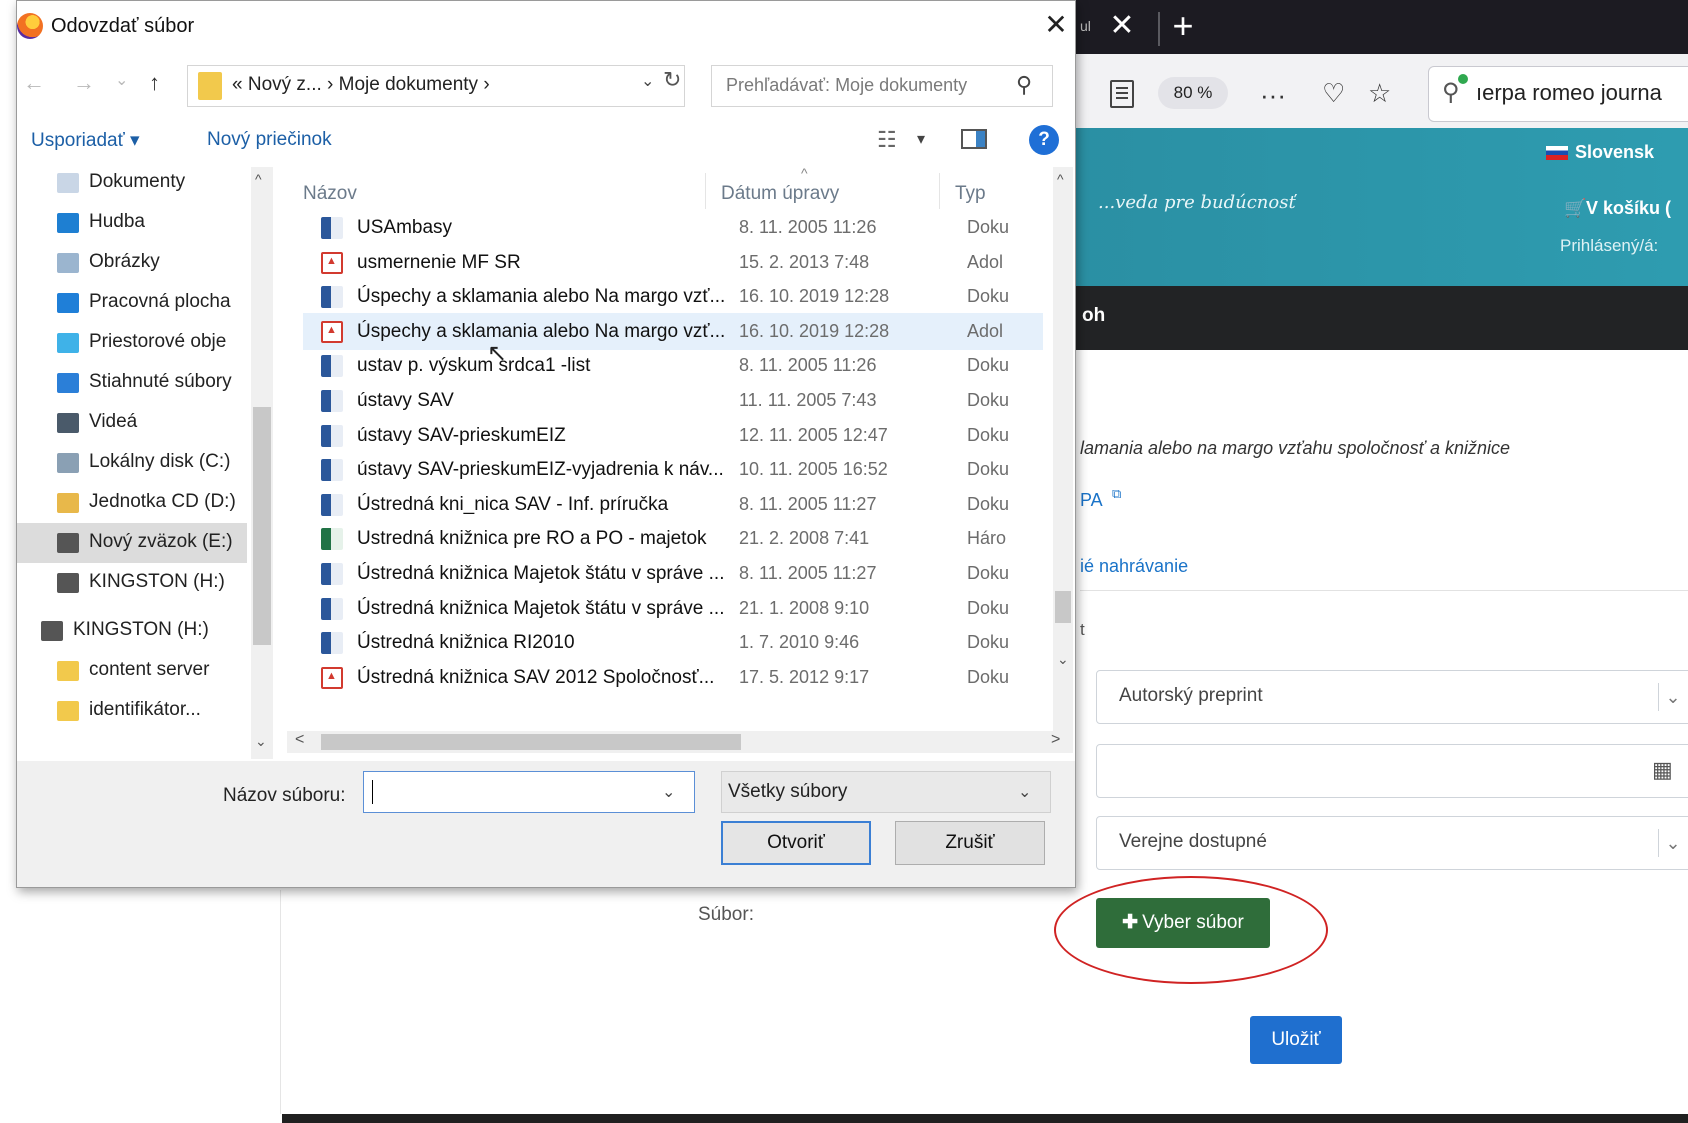  Describe the element at coordinates (532, 538) in the screenshot. I see `file-name: Ustredná knižnica pre RO a PO - majetok` at that location.